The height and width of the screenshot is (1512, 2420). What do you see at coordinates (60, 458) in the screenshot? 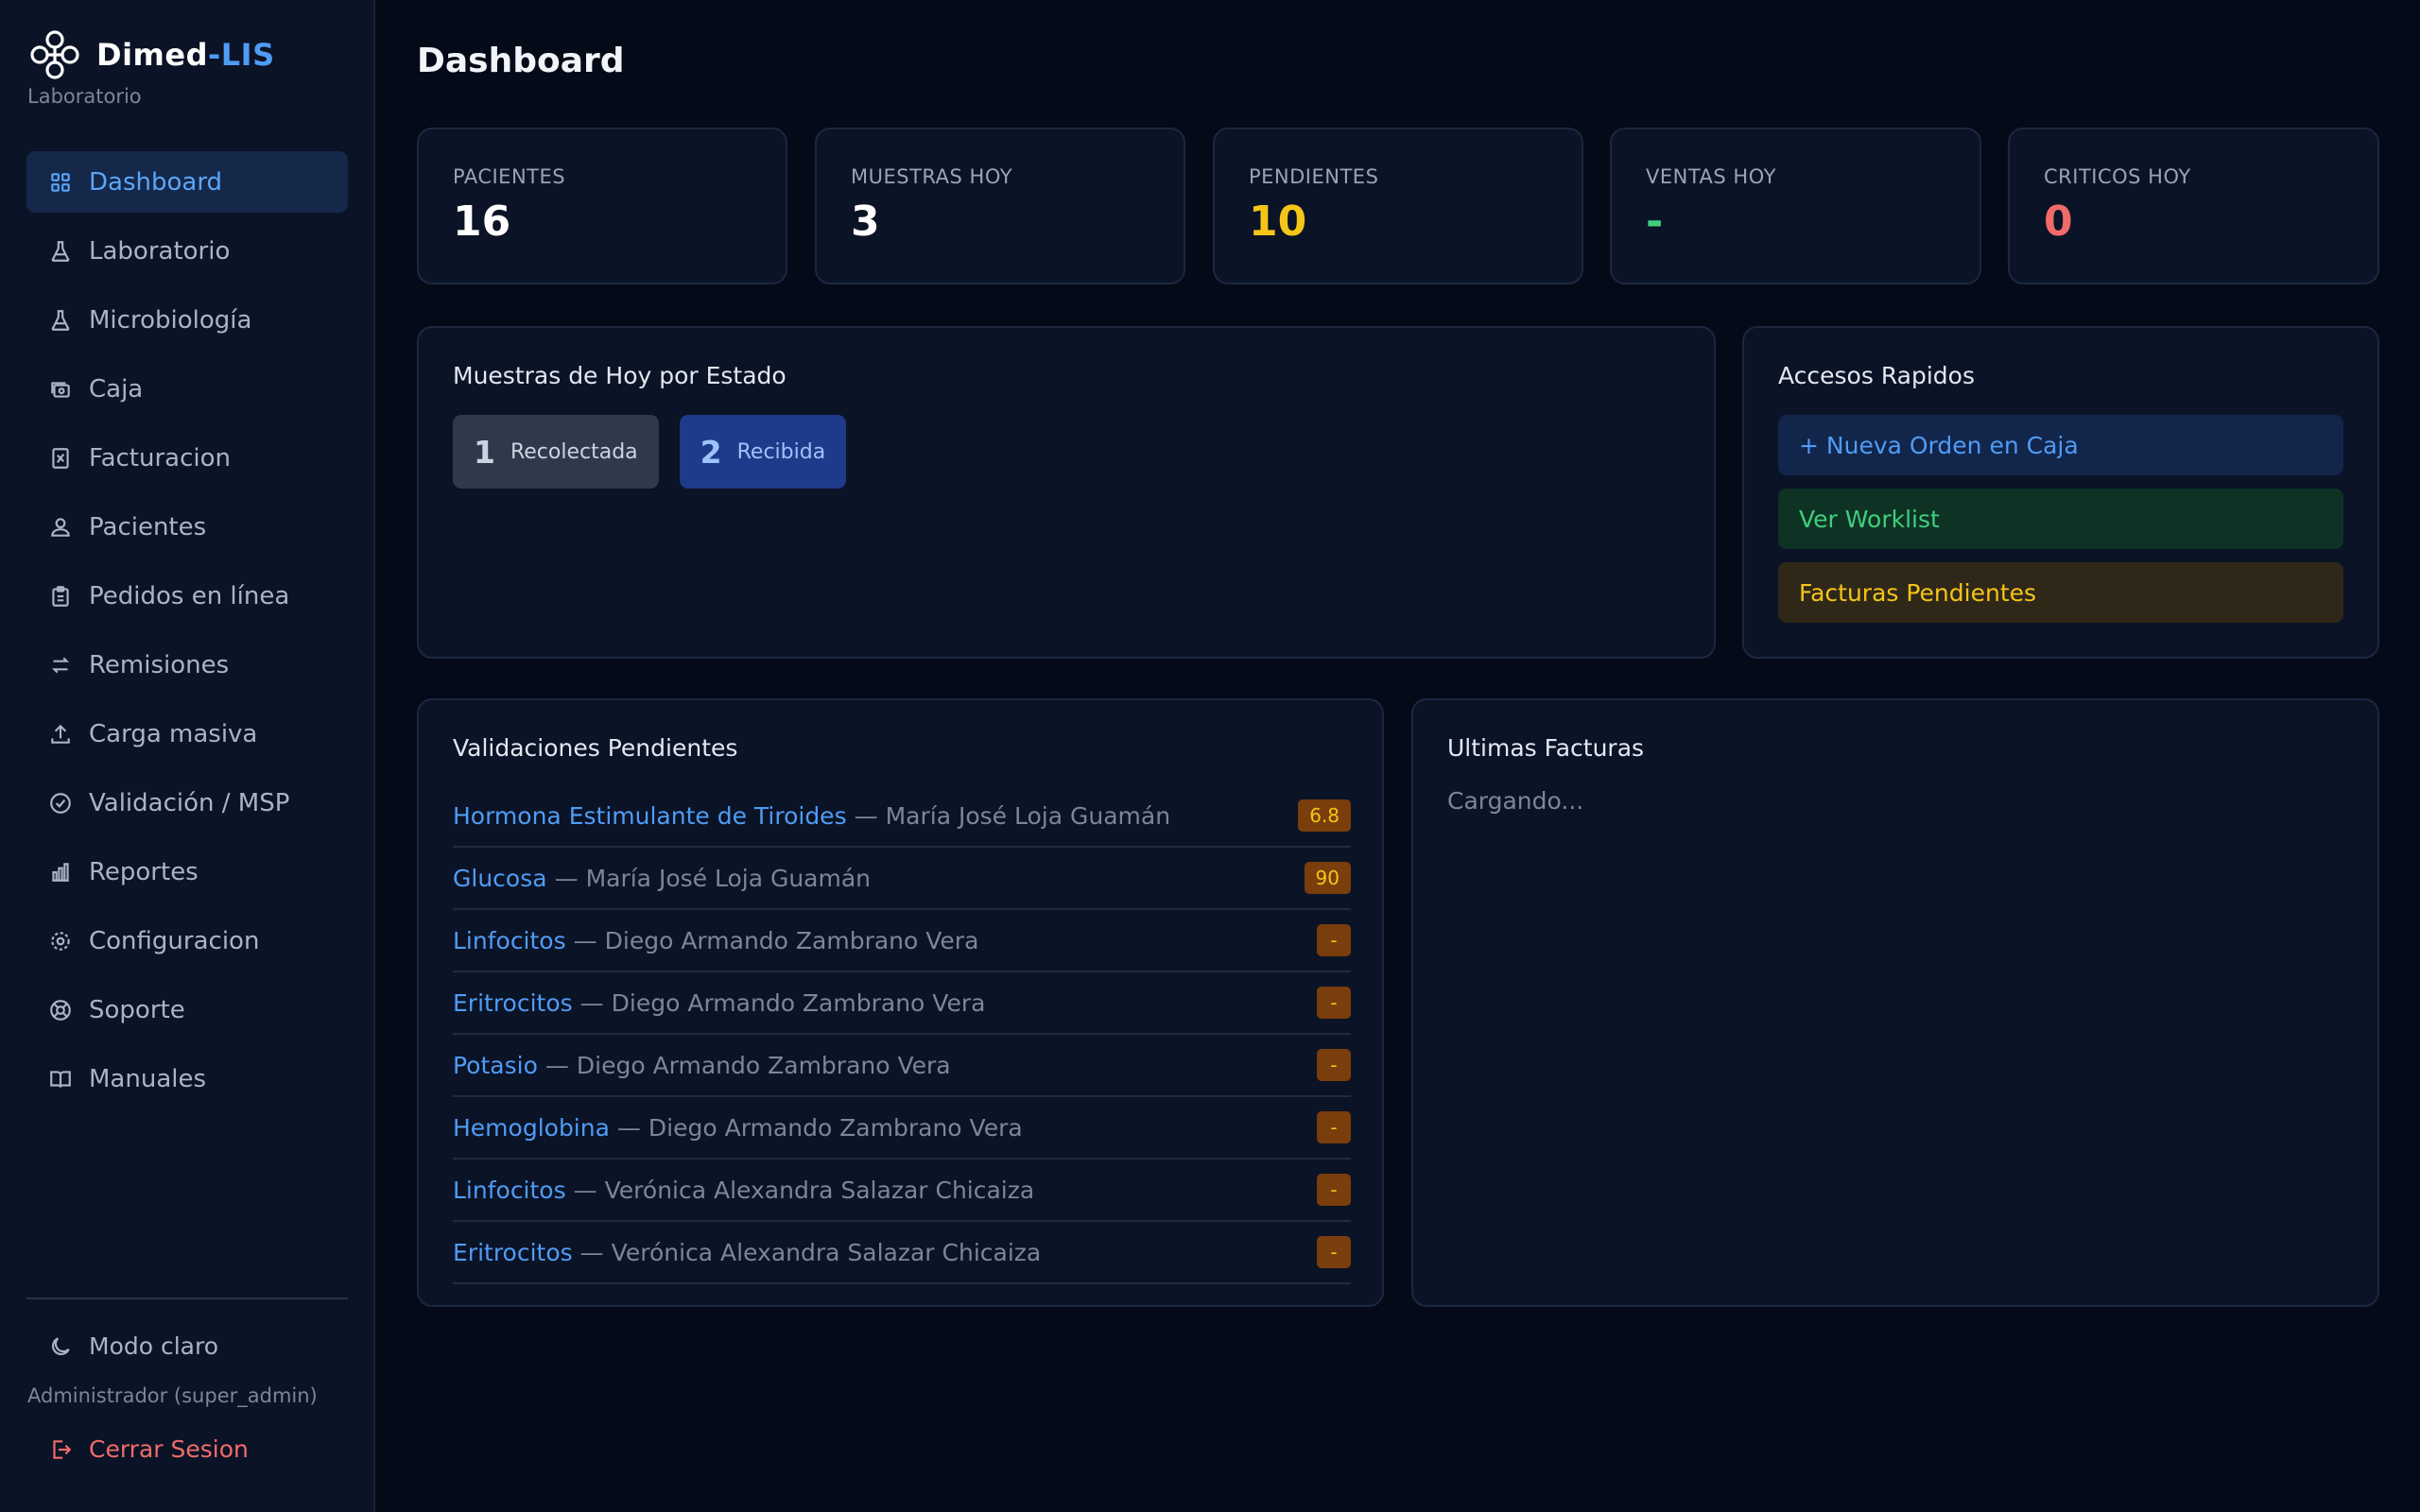
I see `receipt-icon` at bounding box center [60, 458].